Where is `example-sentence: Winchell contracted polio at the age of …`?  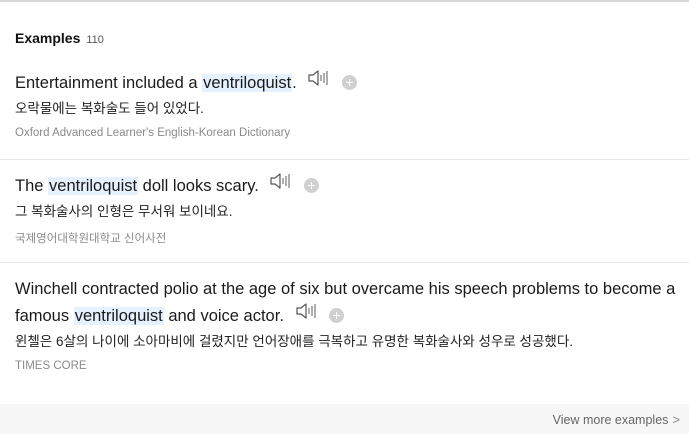
example-sentence: Winchell contracted polio at the age of … is located at coordinates (350, 303).